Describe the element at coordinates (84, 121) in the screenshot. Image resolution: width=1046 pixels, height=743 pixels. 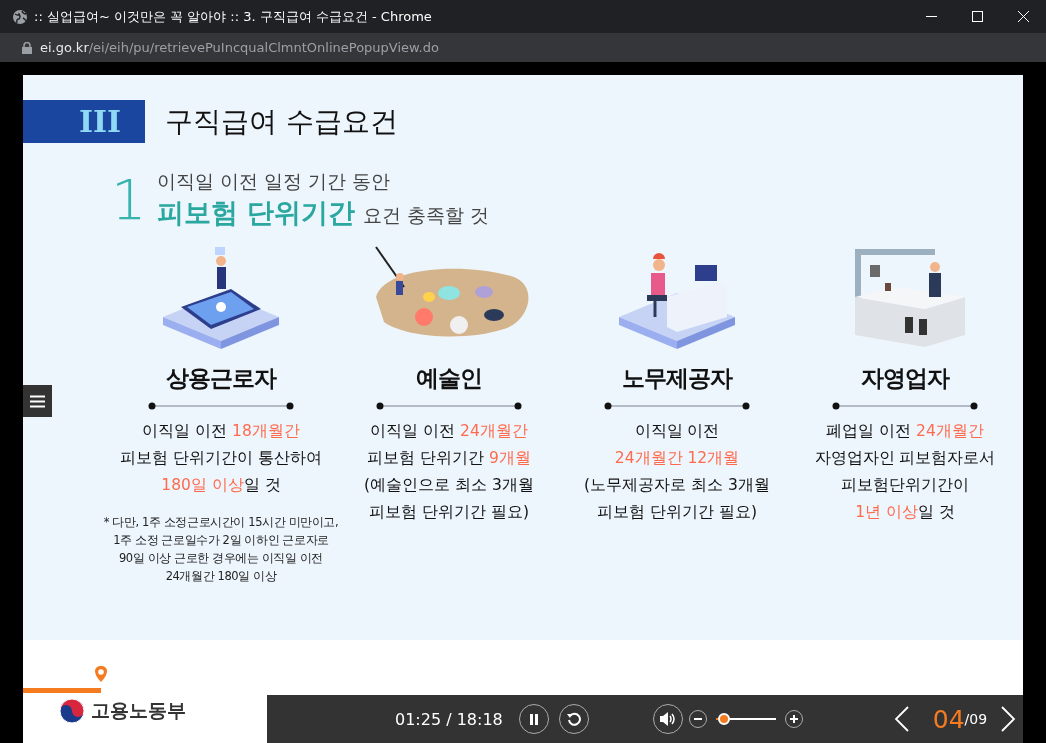
I see `section-number: III` at that location.